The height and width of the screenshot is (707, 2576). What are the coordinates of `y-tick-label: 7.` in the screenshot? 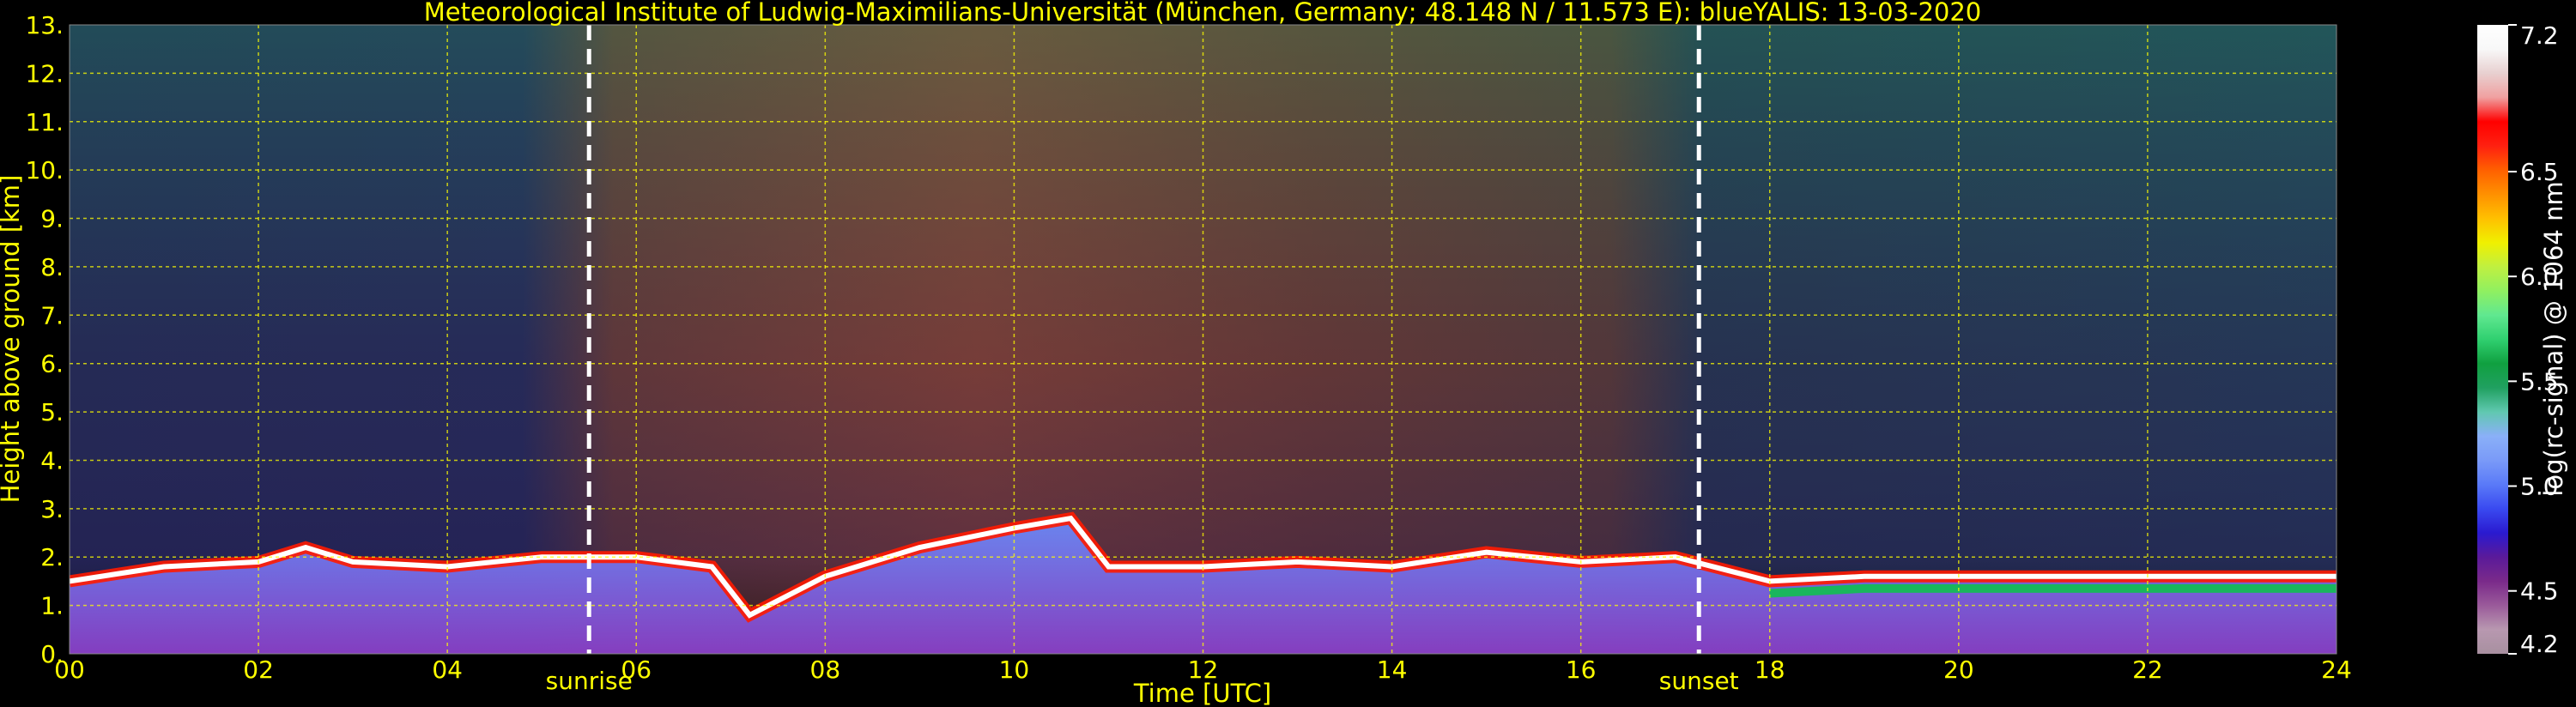 It's located at (52, 315).